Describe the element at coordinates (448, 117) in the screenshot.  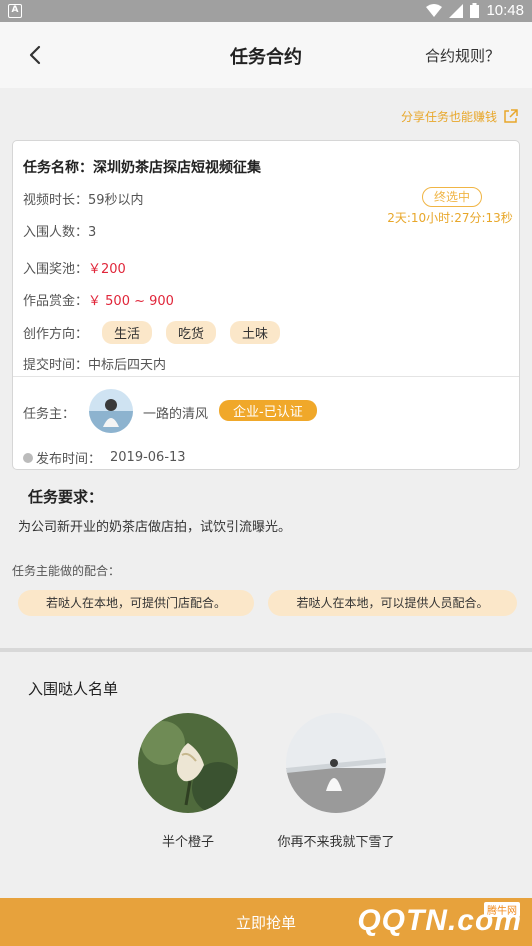
I see `share-label: 分享任务也能赚钱` at that location.